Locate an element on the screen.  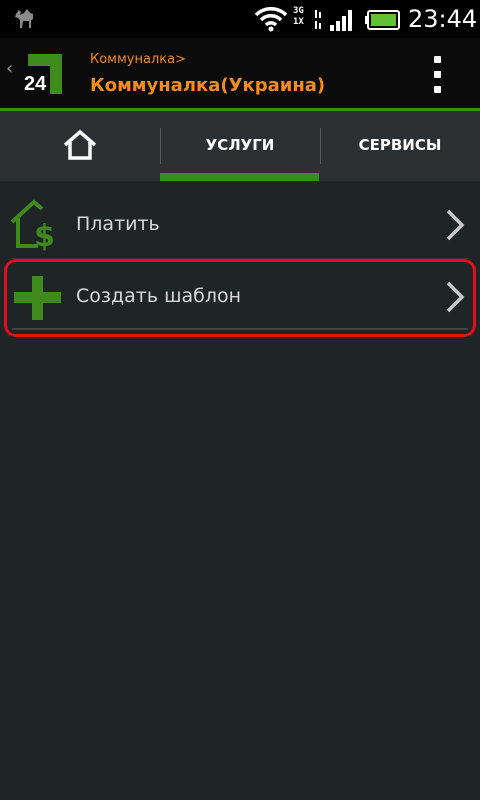
tab-bar: УСЛУГИ СЕРВИСЫ is located at coordinates (240, 146).